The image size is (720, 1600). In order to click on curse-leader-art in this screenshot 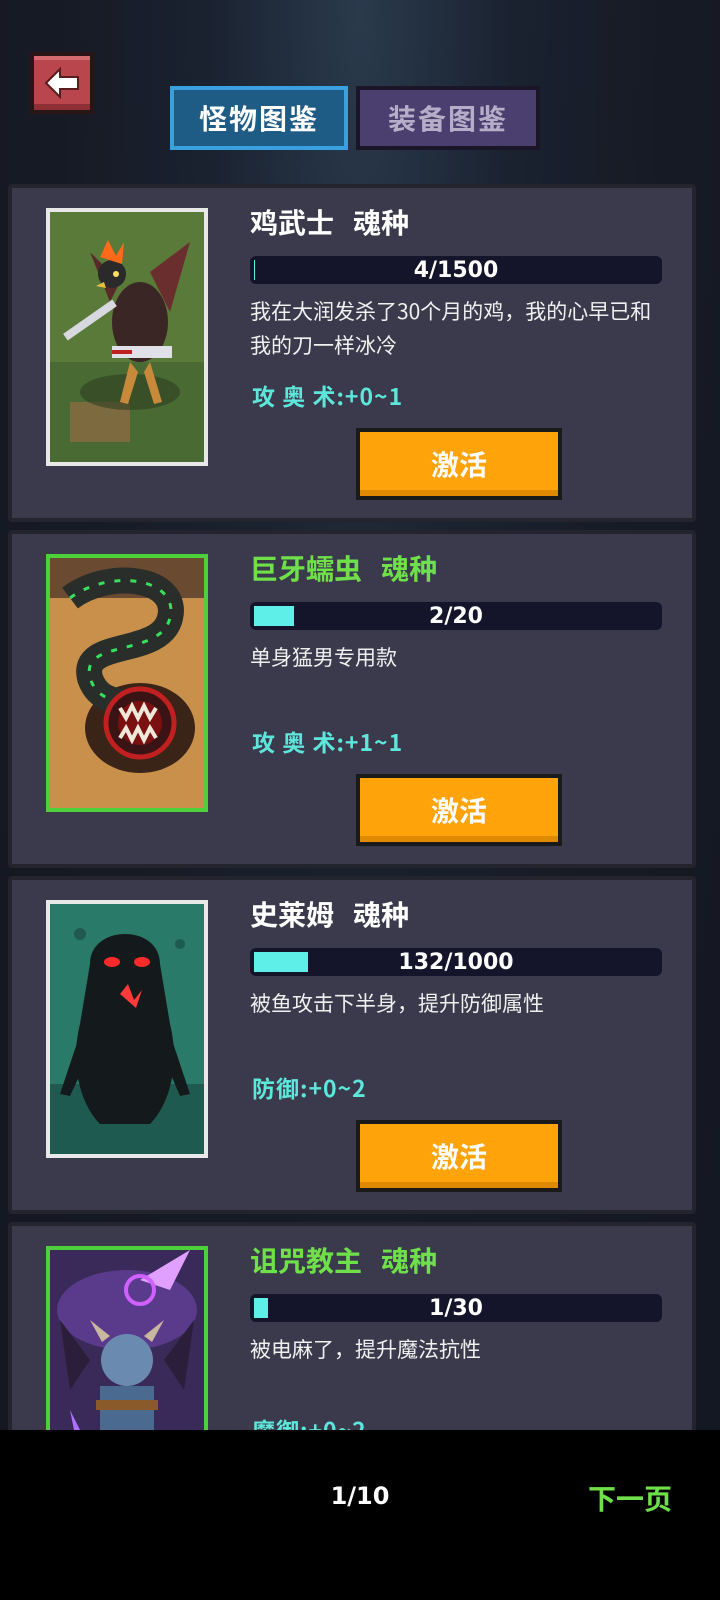, I will do `click(127, 1340)`.